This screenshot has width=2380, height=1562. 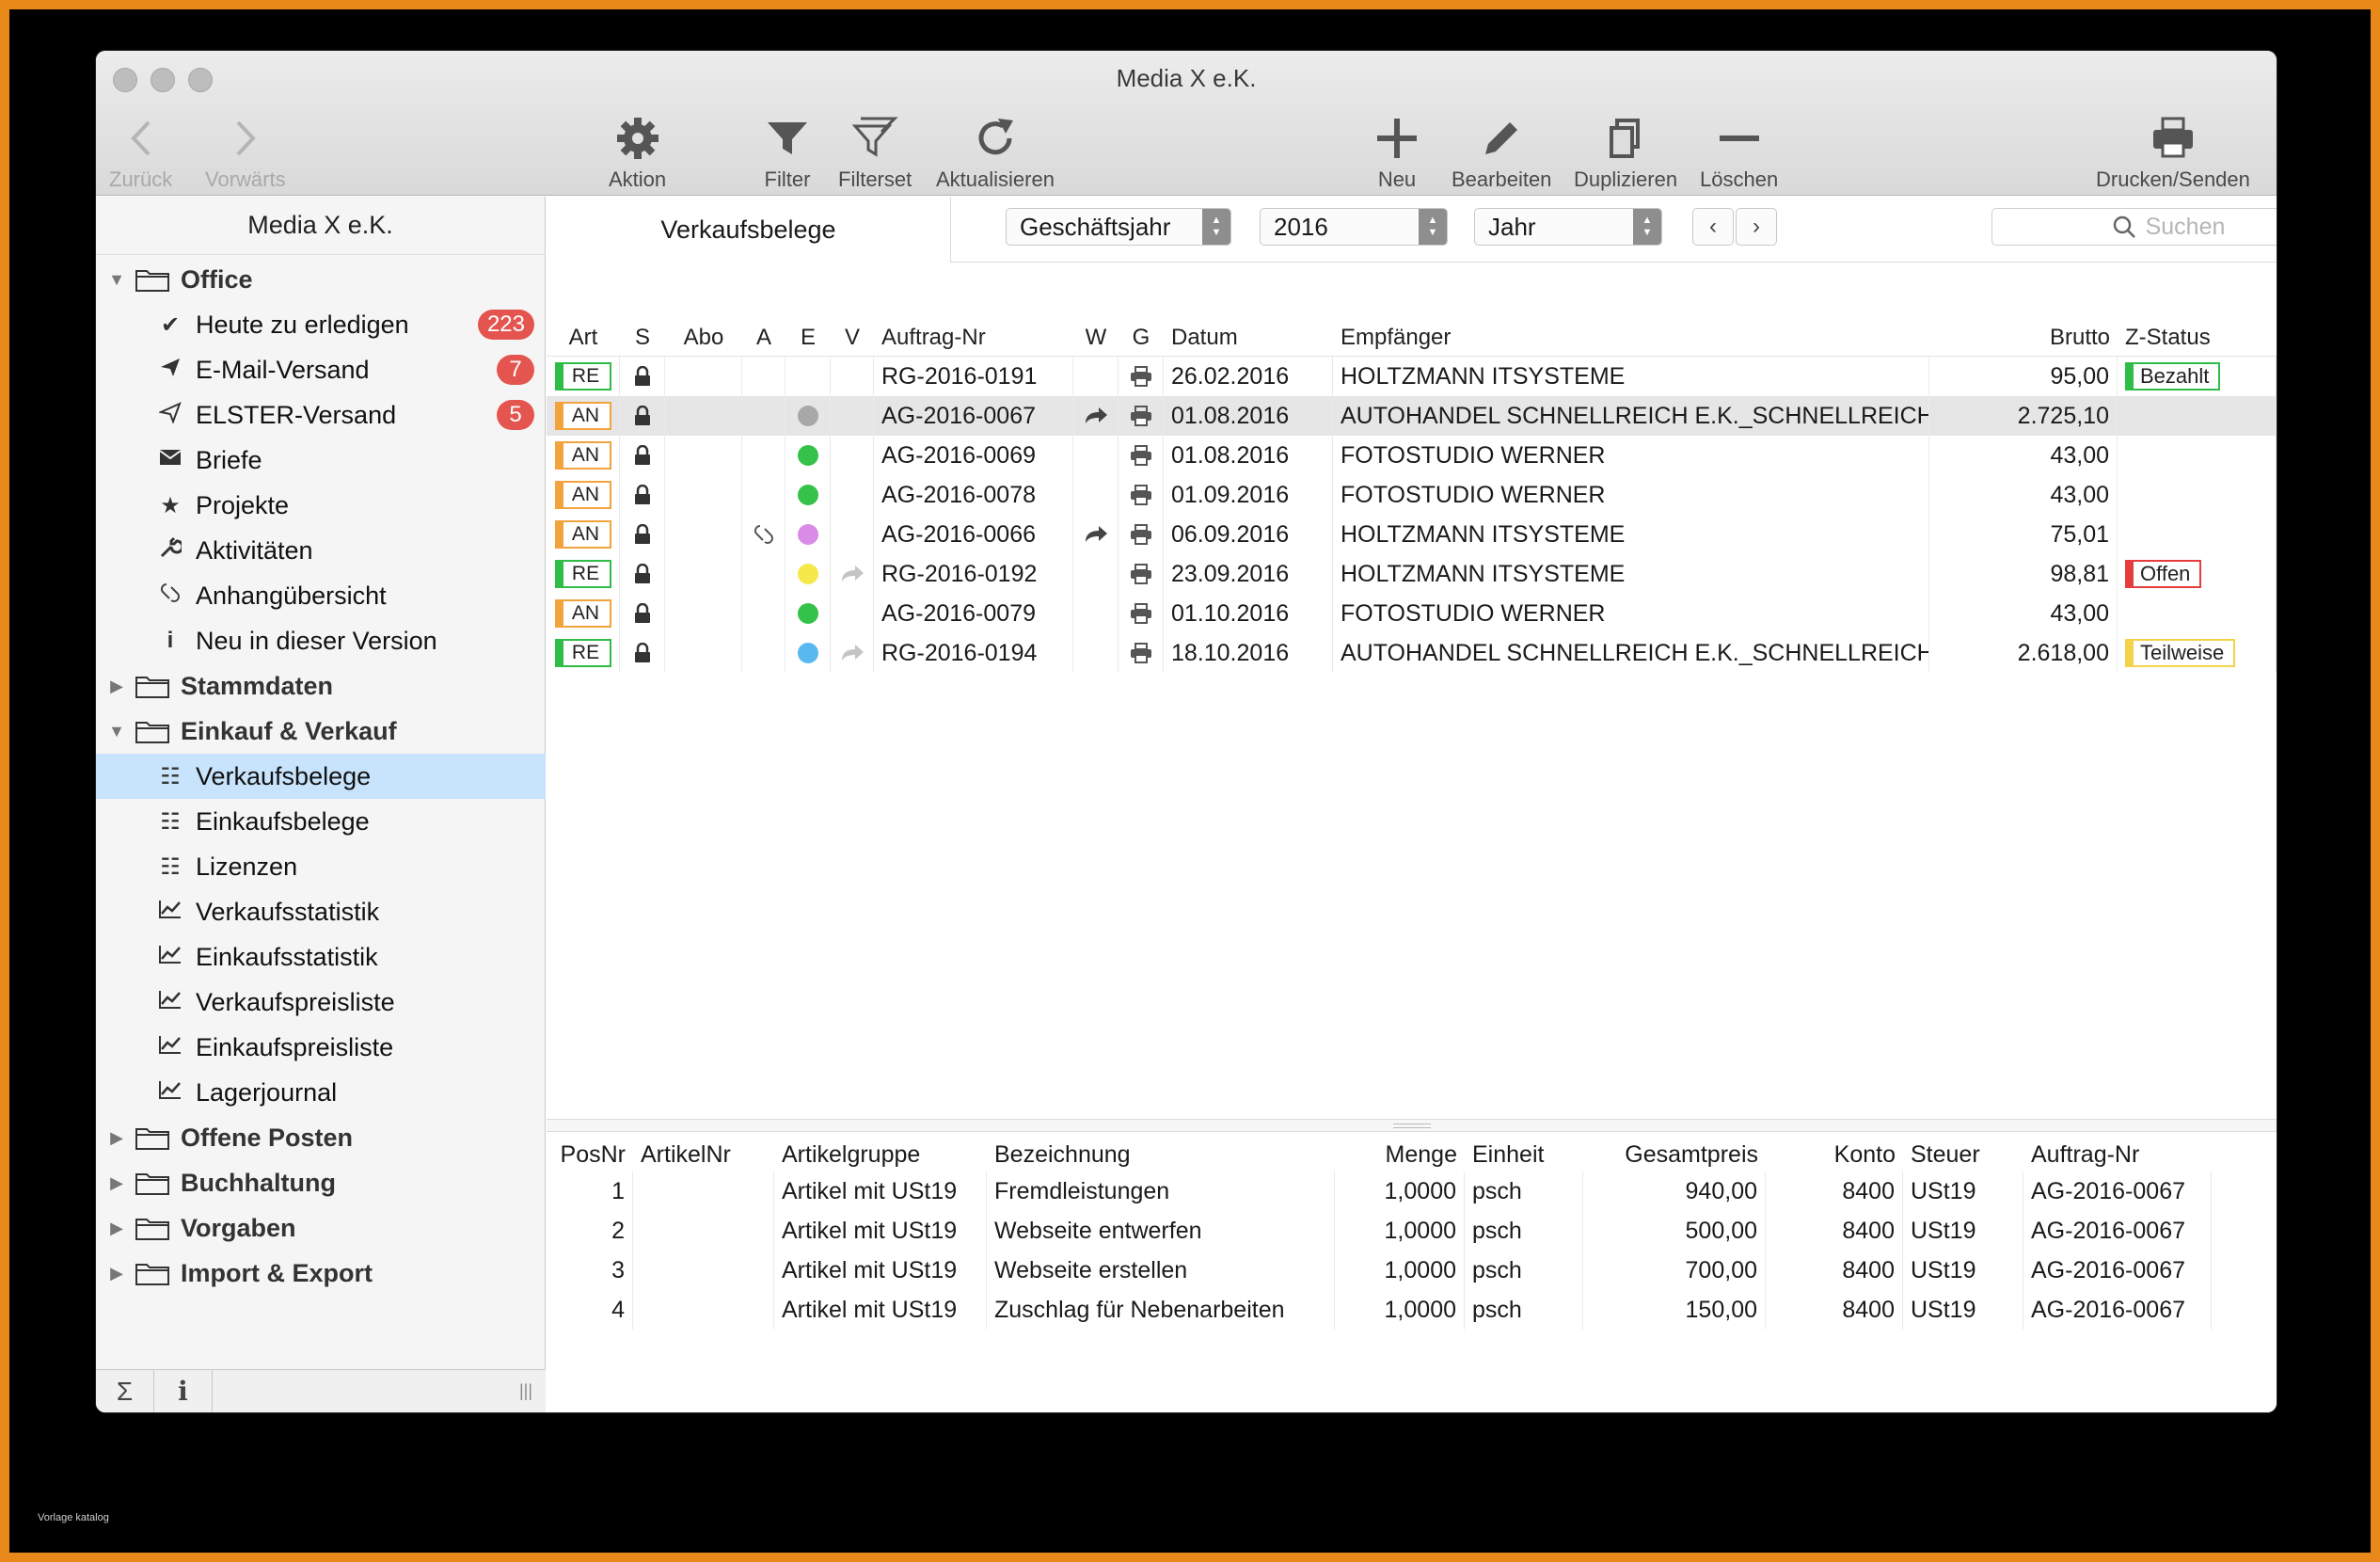 What do you see at coordinates (321, 686) in the screenshot?
I see `sidebar-group-stammdaten: ▶ Stammdaten` at bounding box center [321, 686].